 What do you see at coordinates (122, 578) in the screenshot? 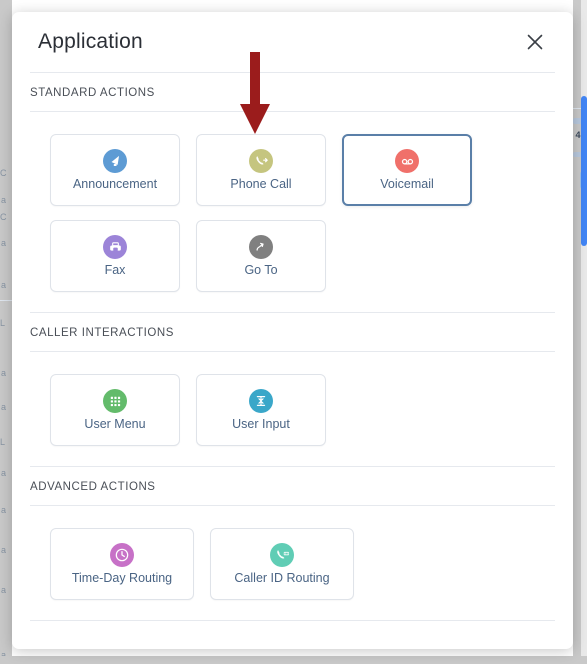
I see `action-card-label: Time-Day Routing` at bounding box center [122, 578].